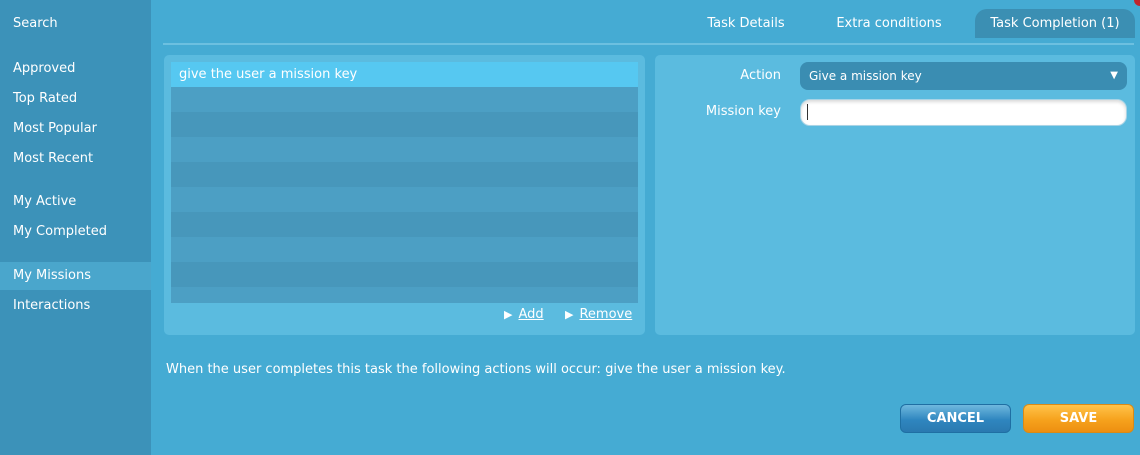 Image resolution: width=1140 pixels, height=455 pixels. I want to click on tab-task-completion: Task Completion (1), so click(1055, 23).